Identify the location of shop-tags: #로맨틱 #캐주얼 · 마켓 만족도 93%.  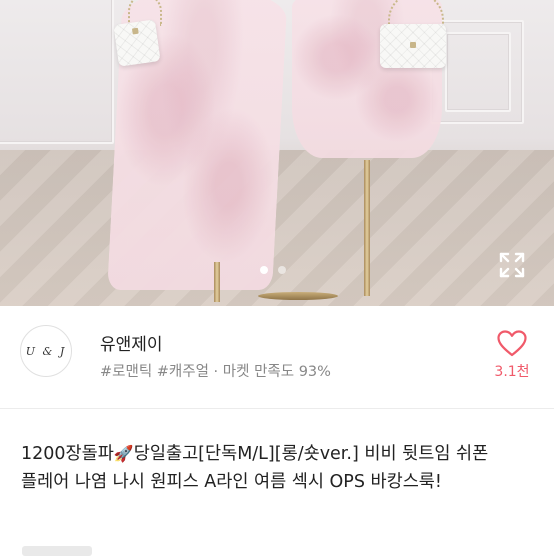
(215, 372).